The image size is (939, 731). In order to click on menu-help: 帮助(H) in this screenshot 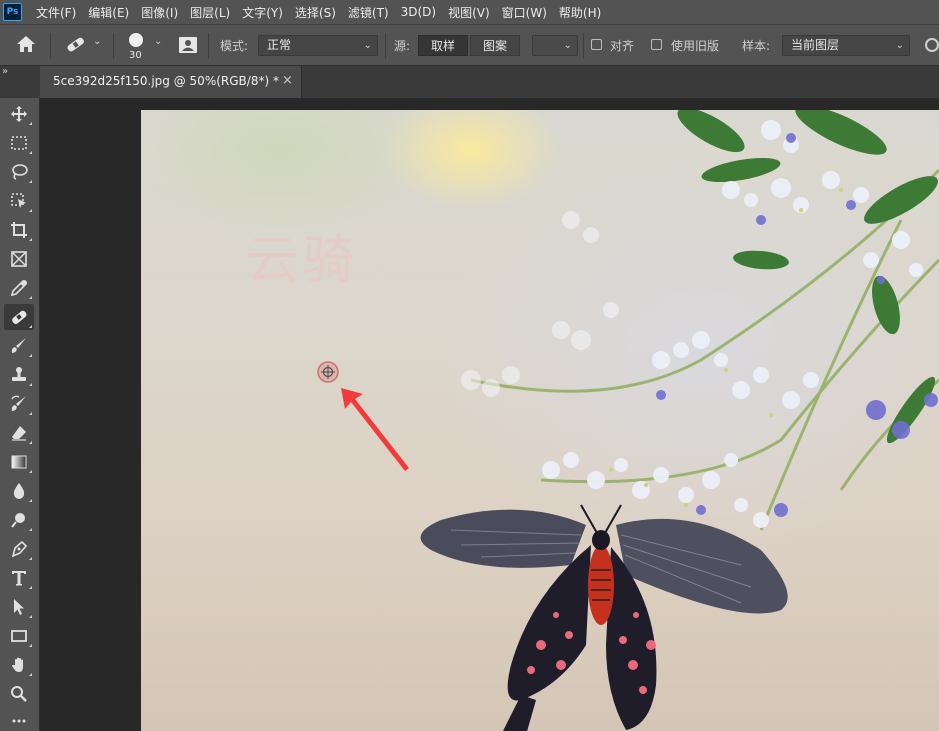, I will do `click(580, 12)`.